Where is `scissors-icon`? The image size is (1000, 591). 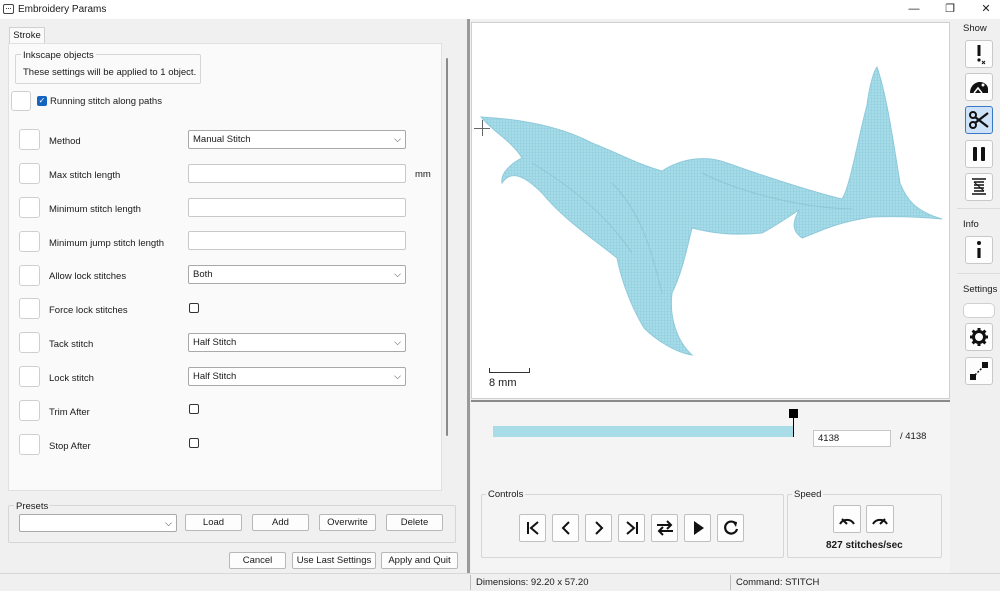
scissors-icon is located at coordinates (979, 120).